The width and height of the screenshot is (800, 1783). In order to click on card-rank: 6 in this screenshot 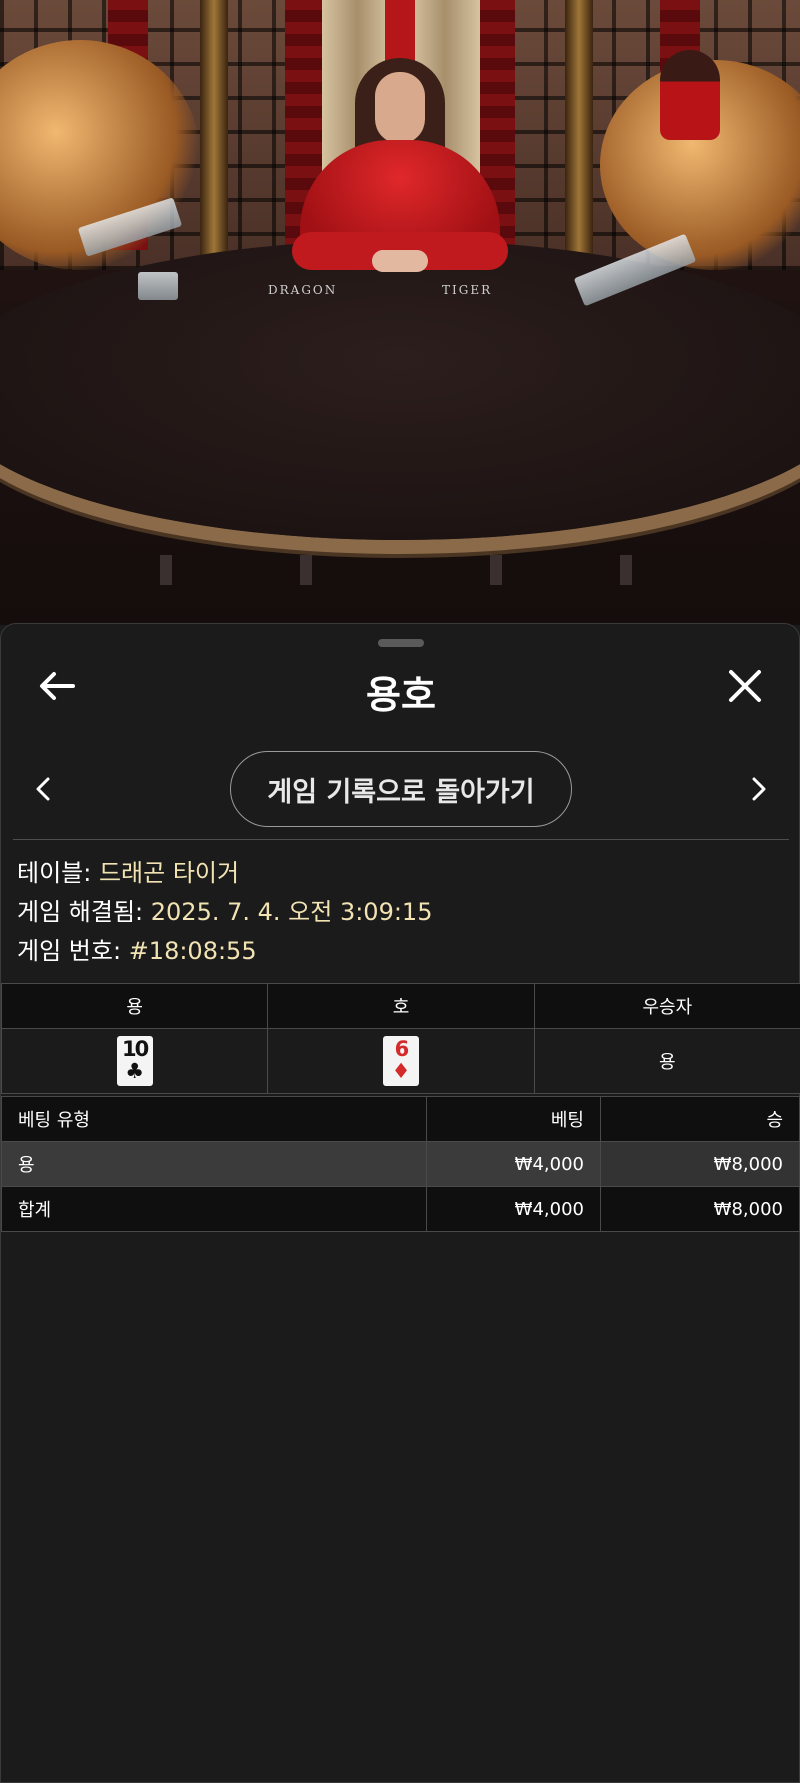, I will do `click(402, 1049)`.